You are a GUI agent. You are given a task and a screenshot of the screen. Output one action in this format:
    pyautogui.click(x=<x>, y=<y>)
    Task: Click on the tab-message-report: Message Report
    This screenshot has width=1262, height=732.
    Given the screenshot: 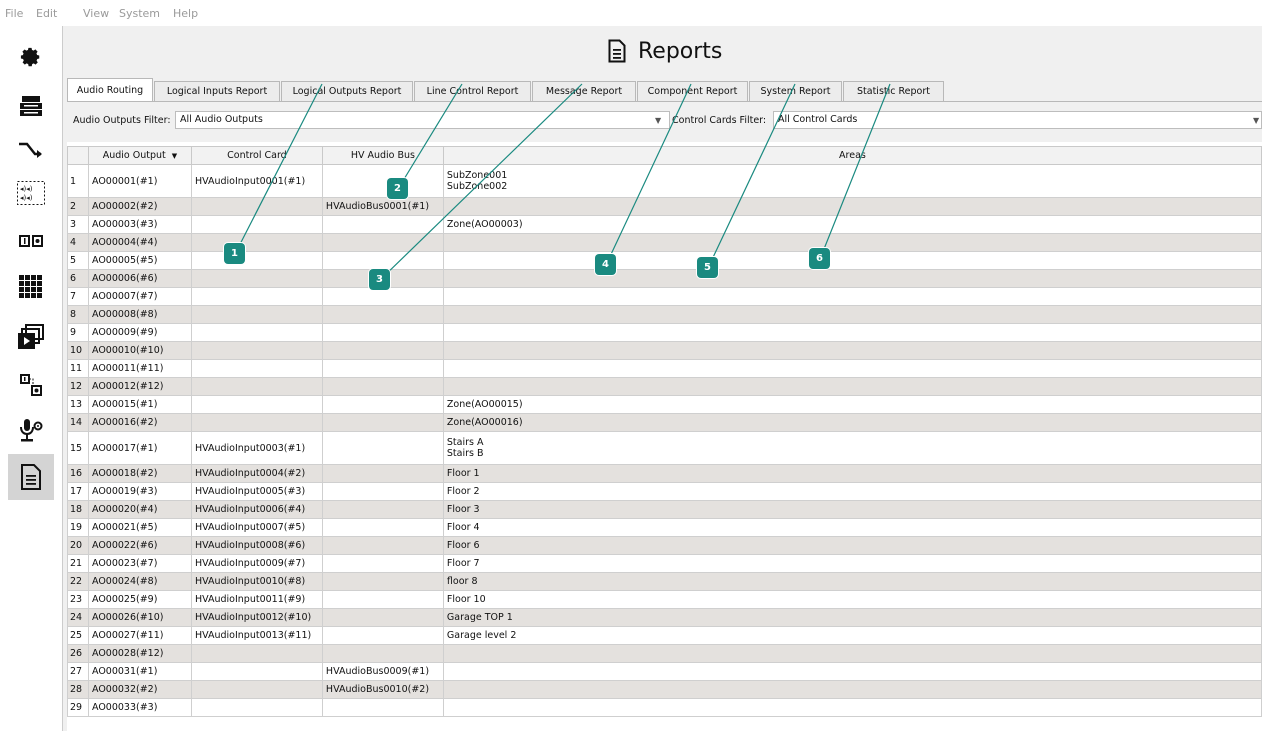 What is the action you would take?
    pyautogui.click(x=584, y=91)
    